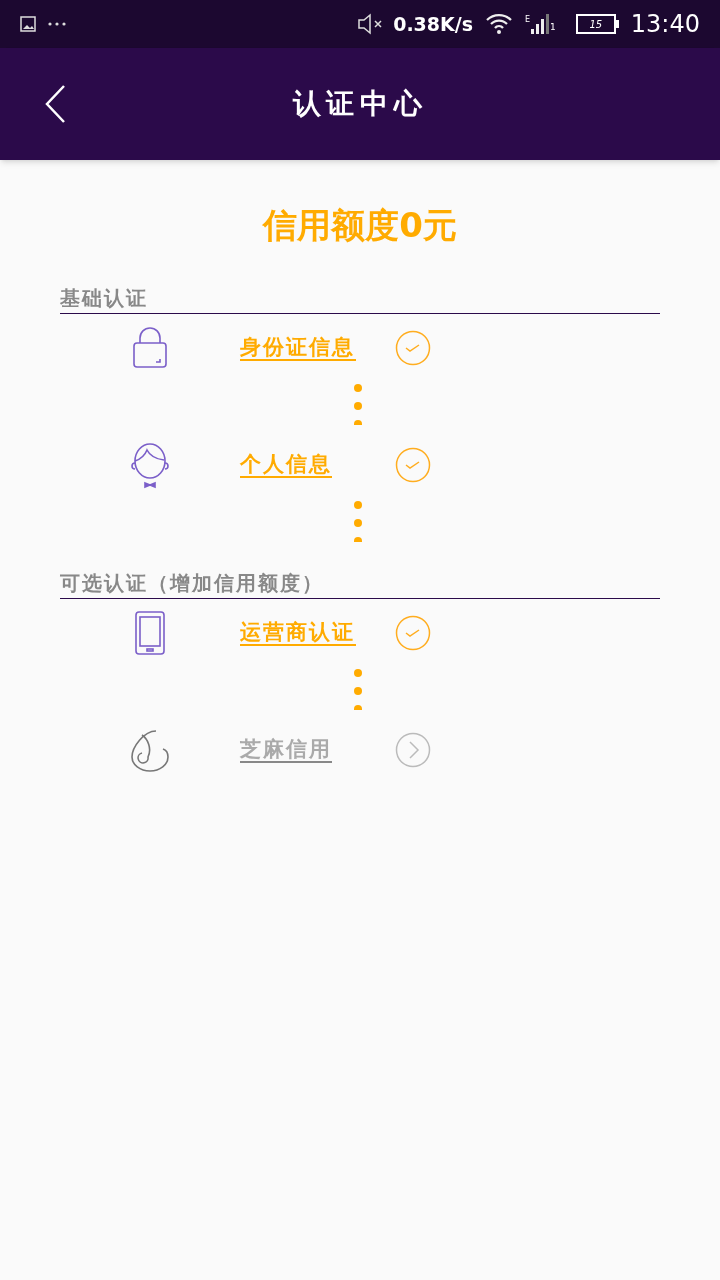 The width and height of the screenshot is (720, 1280). I want to click on person-icon, so click(150, 465).